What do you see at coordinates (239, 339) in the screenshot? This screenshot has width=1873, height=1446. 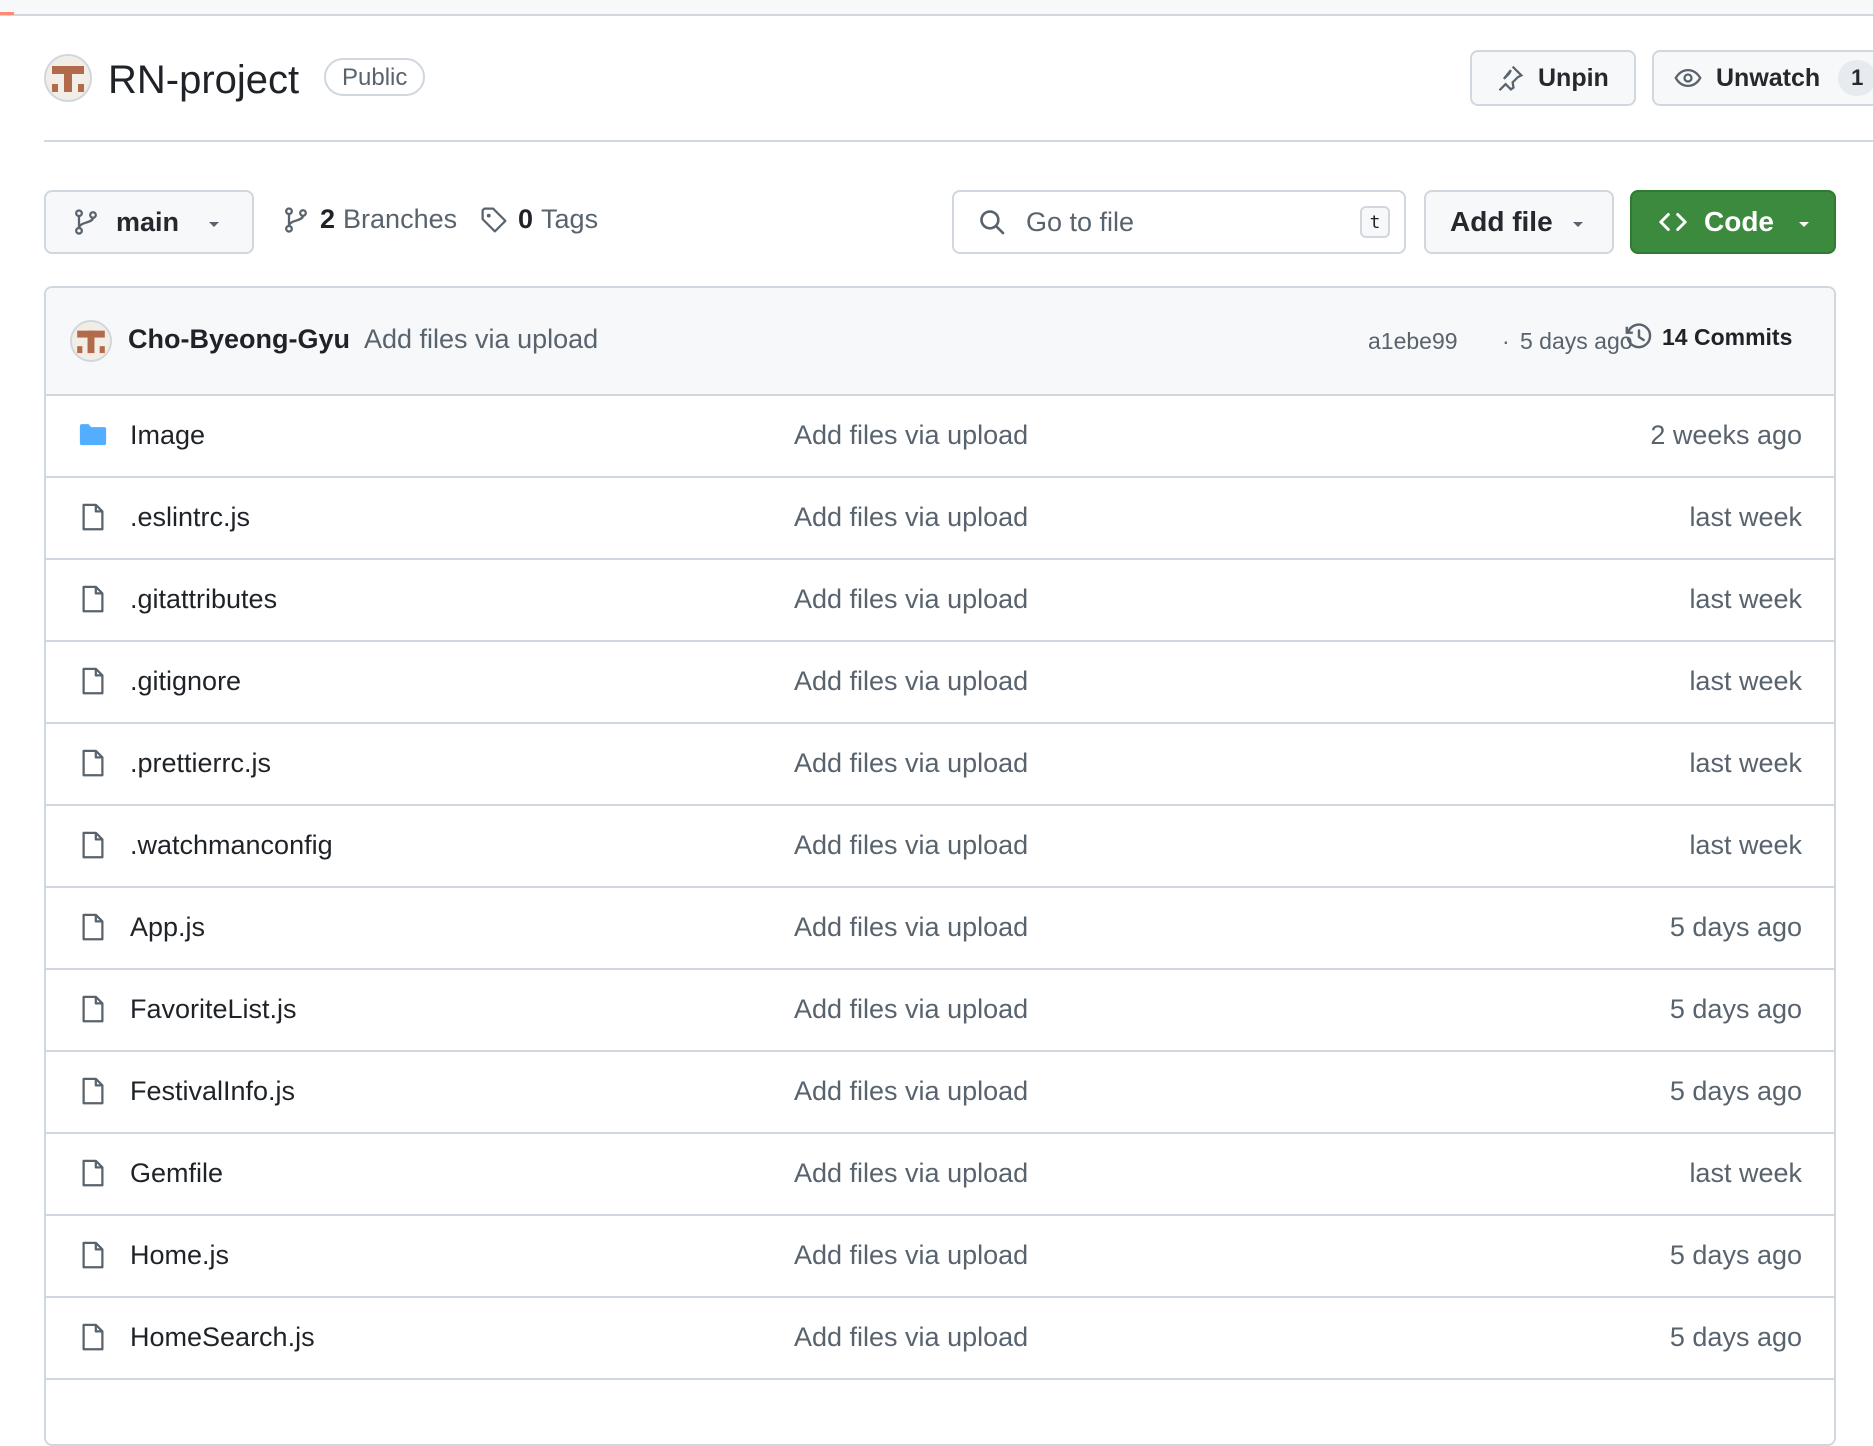 I see `commit-author: Cho-Byeong-Gyu` at bounding box center [239, 339].